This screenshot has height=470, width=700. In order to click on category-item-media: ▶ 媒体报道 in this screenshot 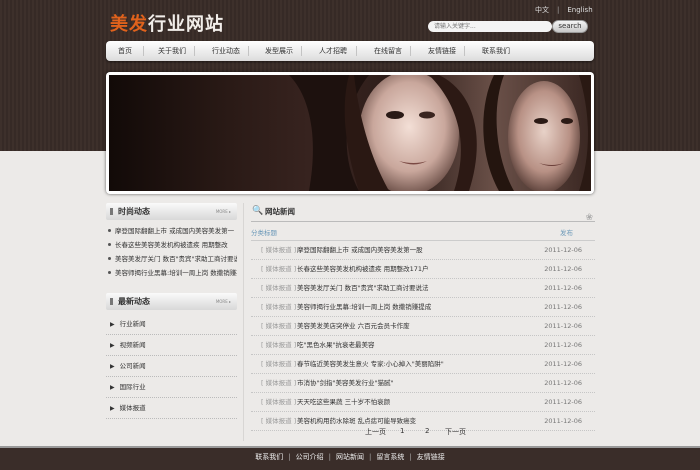, I will do `click(171, 408)`.